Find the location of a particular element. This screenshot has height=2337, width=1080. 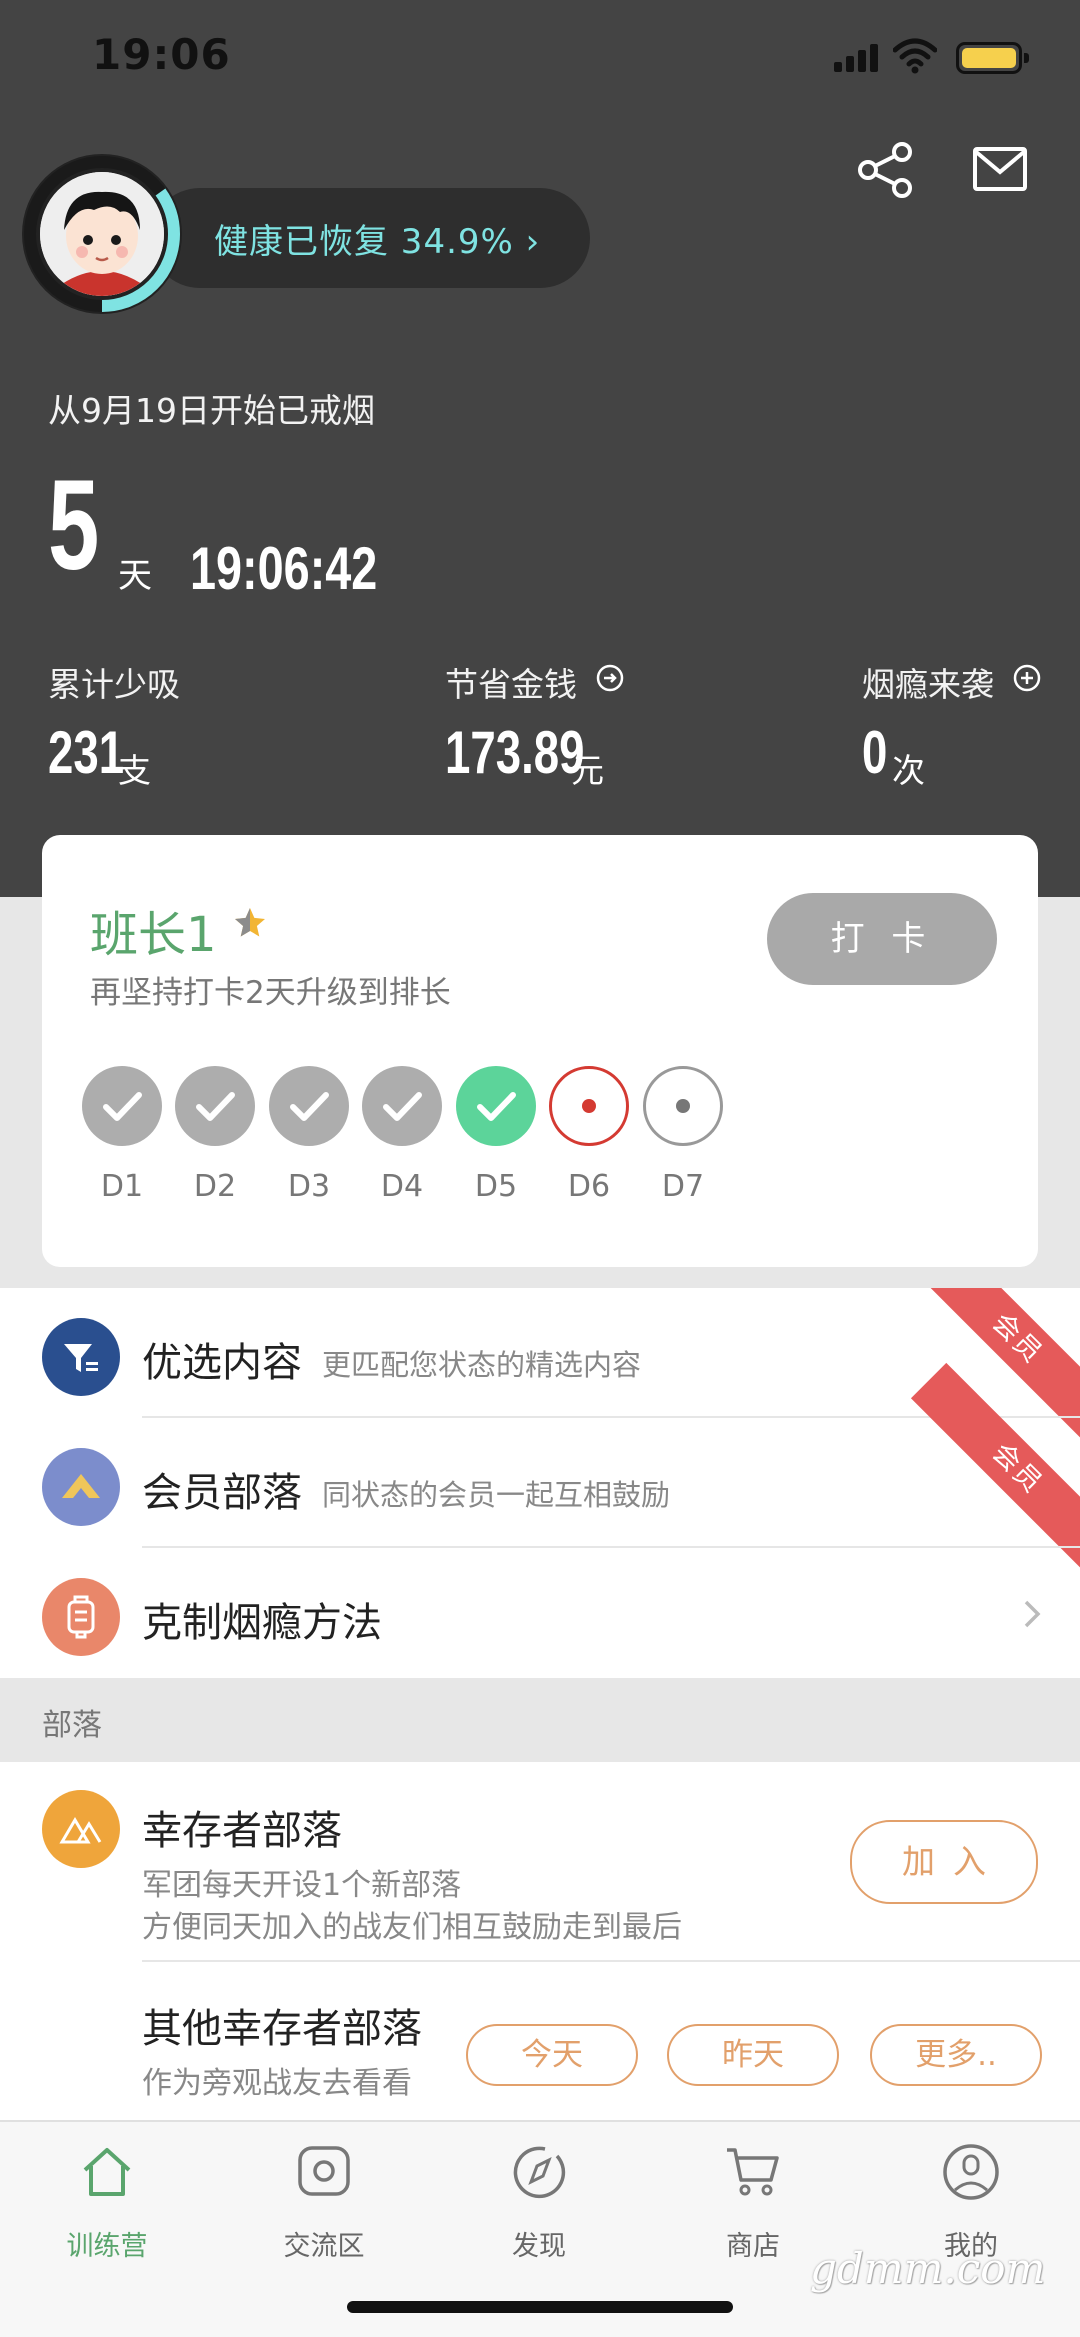

menu-desc: 同状态的会员一起互相鼓励 is located at coordinates (496, 1495).